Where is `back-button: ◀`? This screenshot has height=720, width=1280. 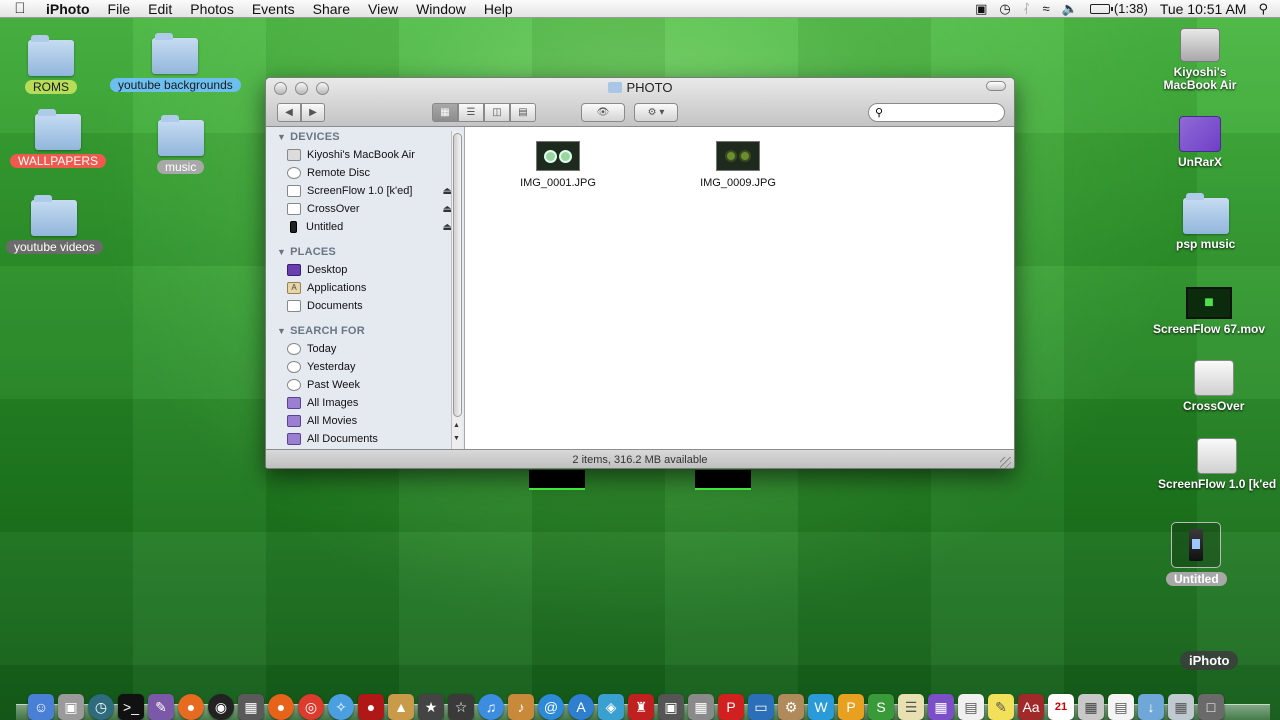
back-button: ◀ is located at coordinates (289, 112).